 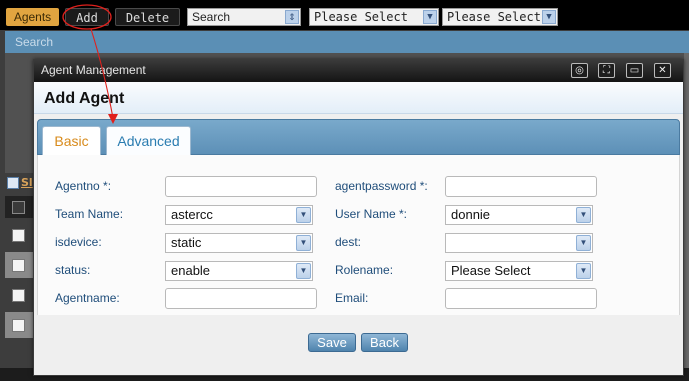 I want to click on status-select: enable ▼, so click(x=239, y=271).